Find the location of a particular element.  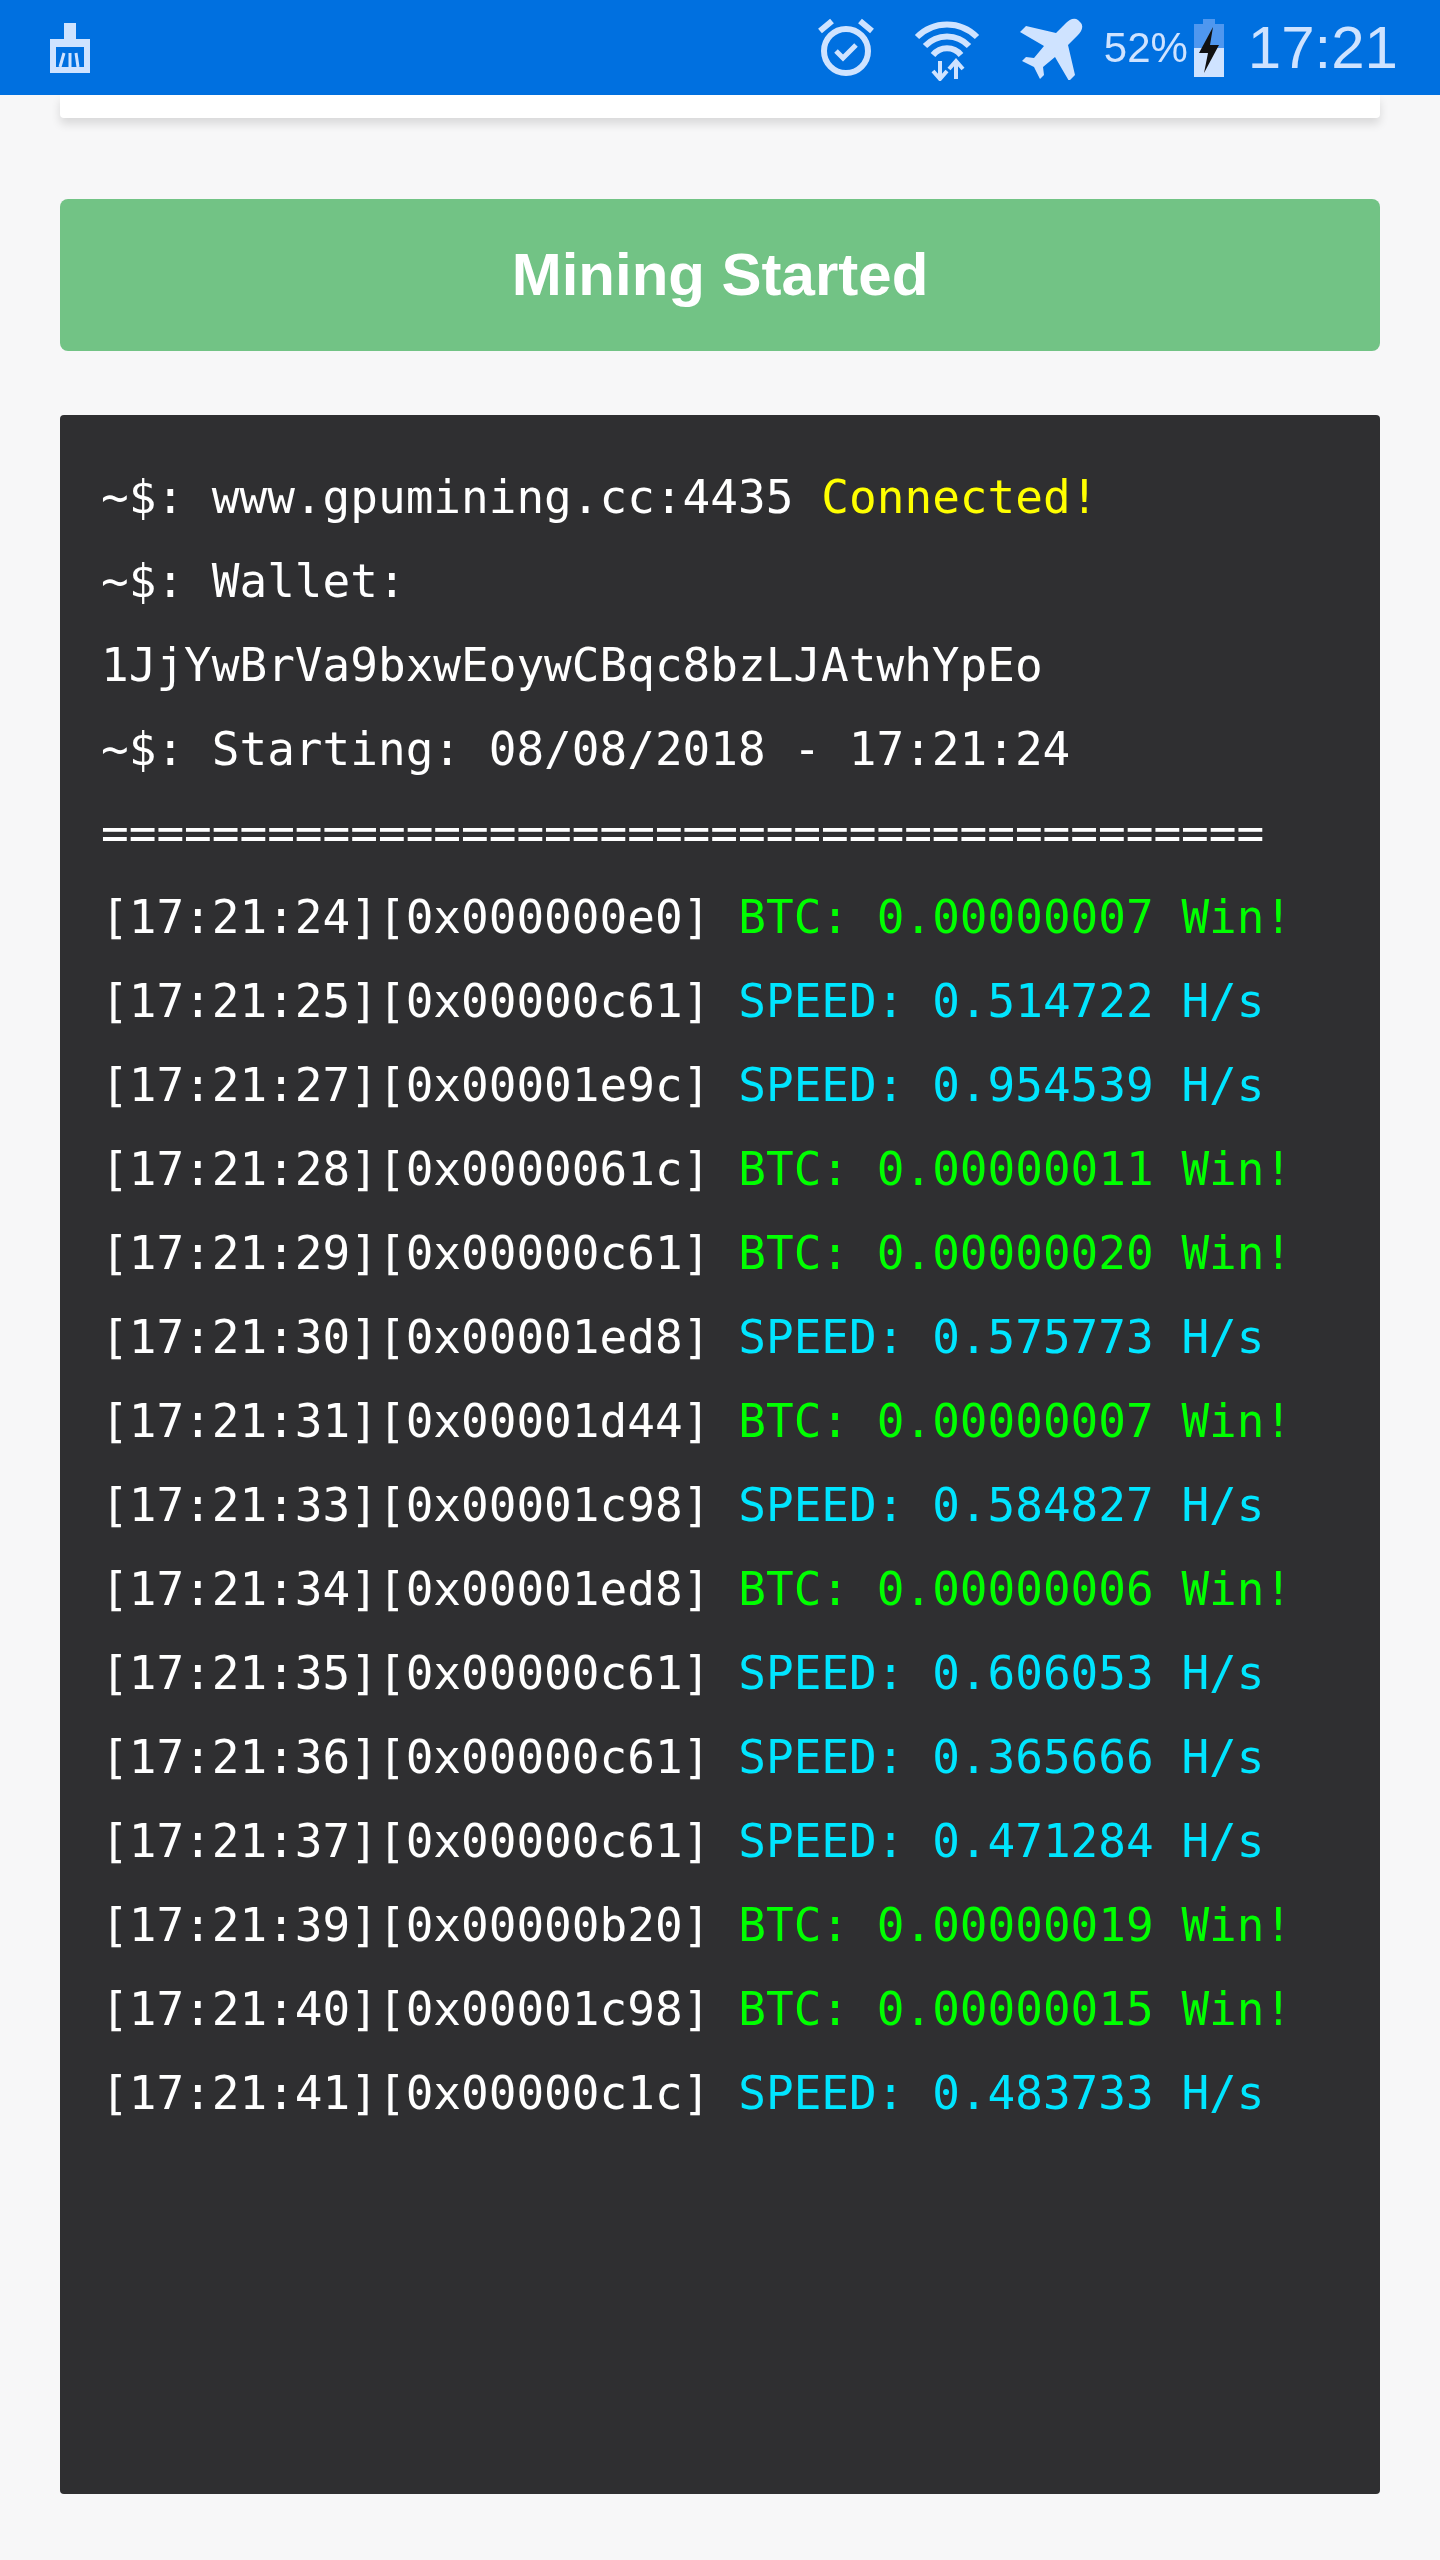

speed-reading: SPEED: 0.606053 H/s is located at coordinates (1001, 1673).